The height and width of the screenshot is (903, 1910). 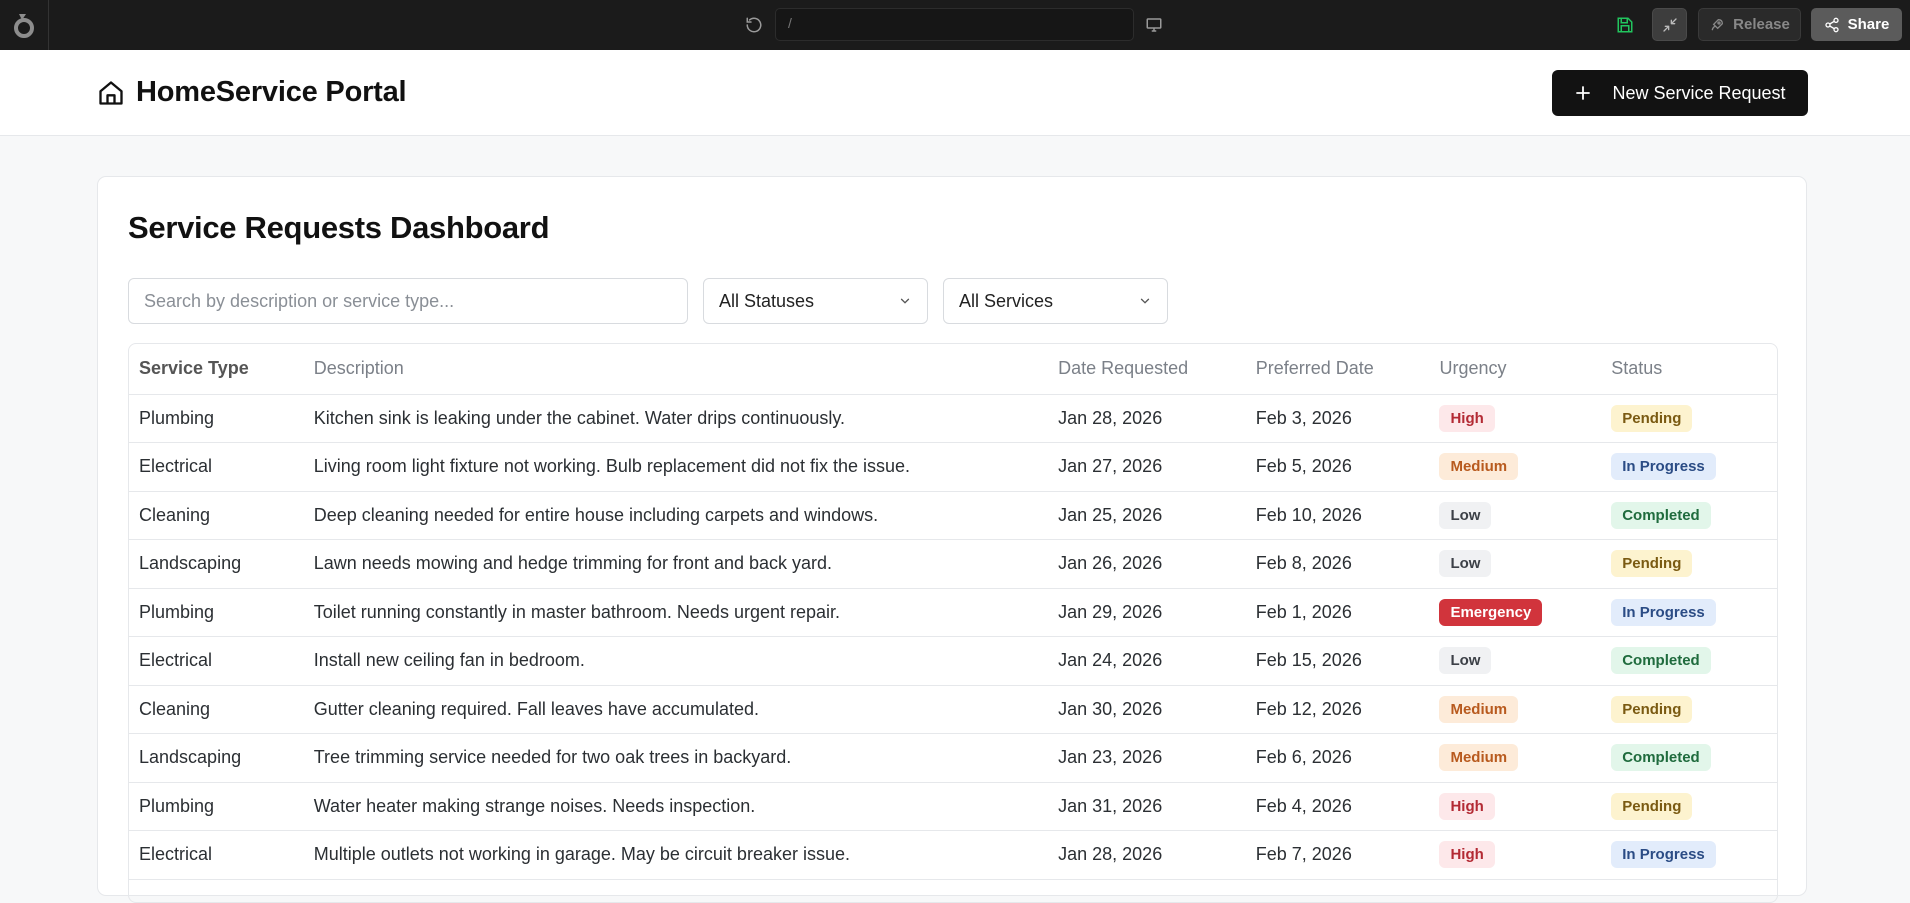 I want to click on column-header-date-requested: Date Requested, so click(x=1147, y=369).